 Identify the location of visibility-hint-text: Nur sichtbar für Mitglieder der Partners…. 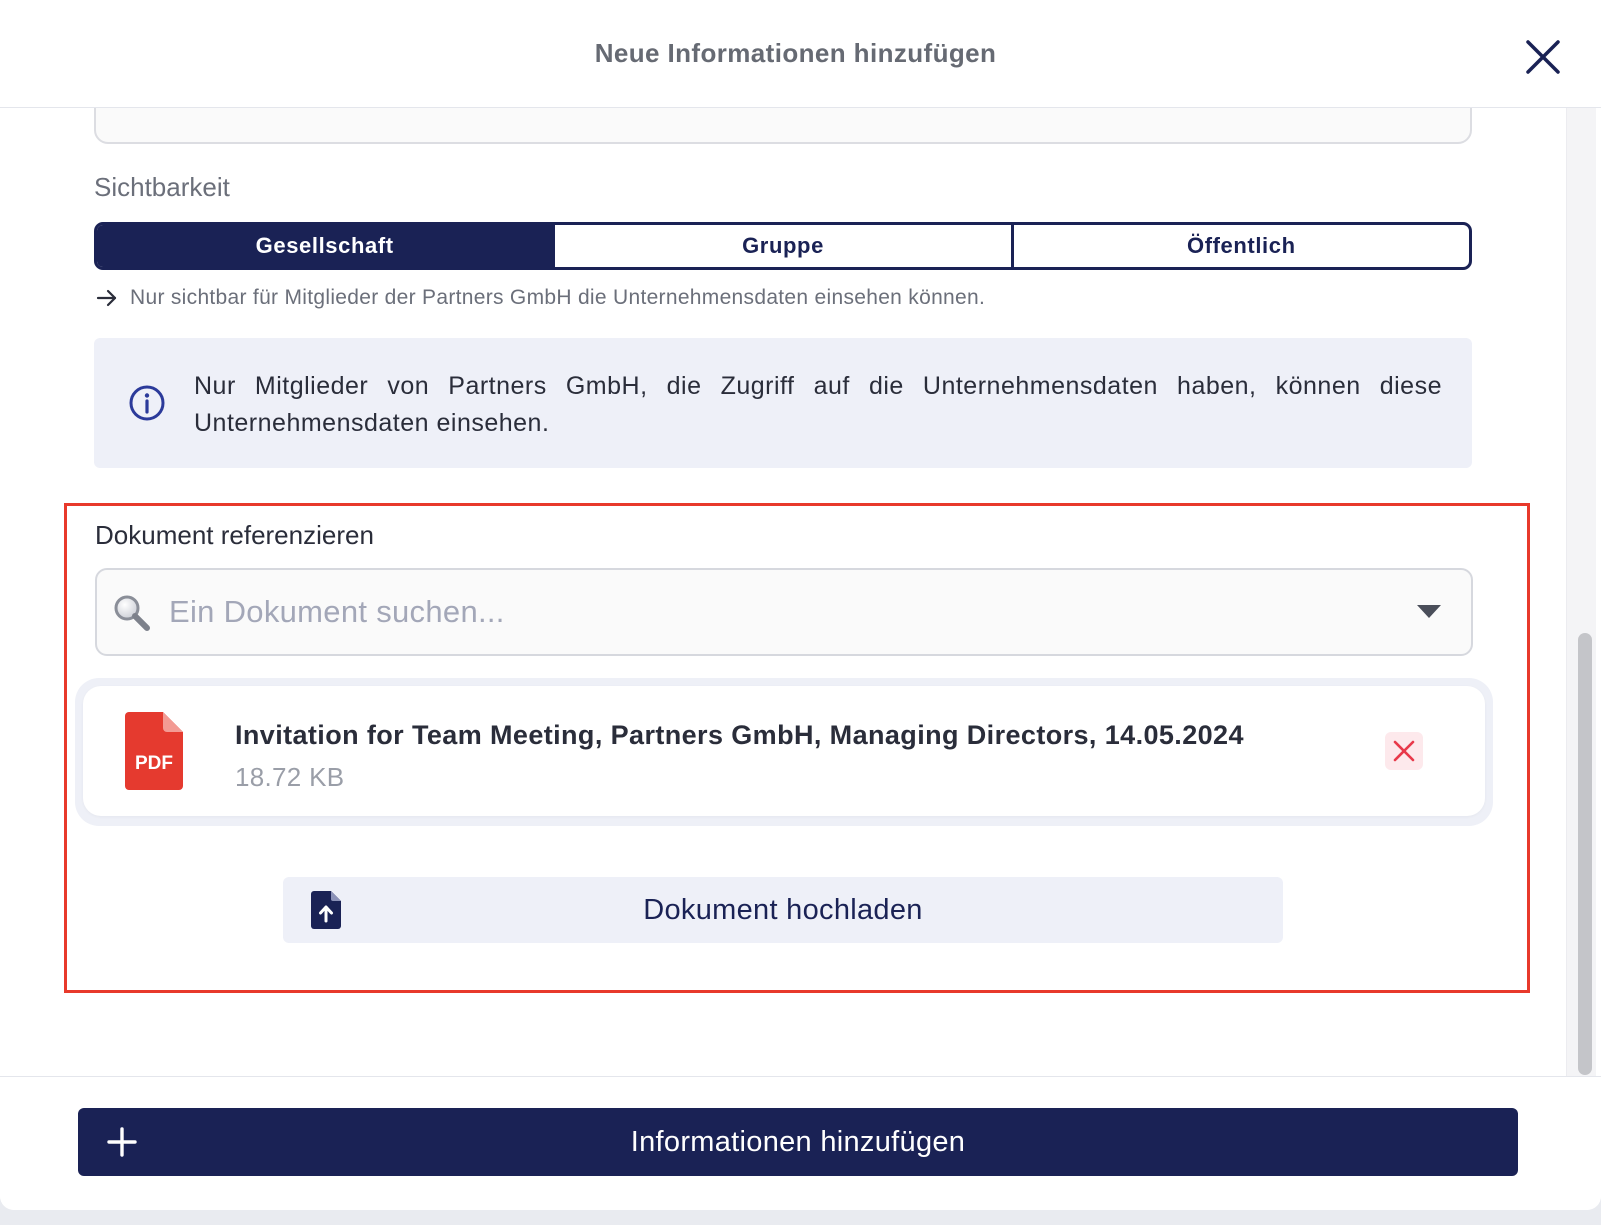
(558, 297).